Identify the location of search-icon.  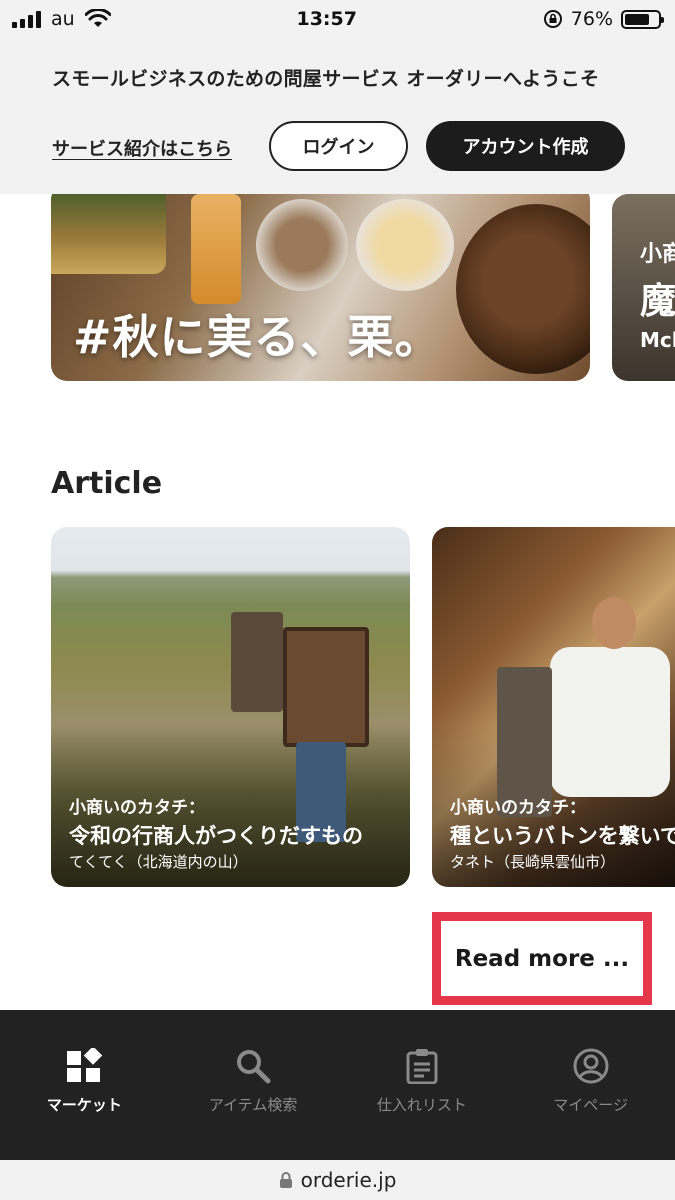
(253, 1066).